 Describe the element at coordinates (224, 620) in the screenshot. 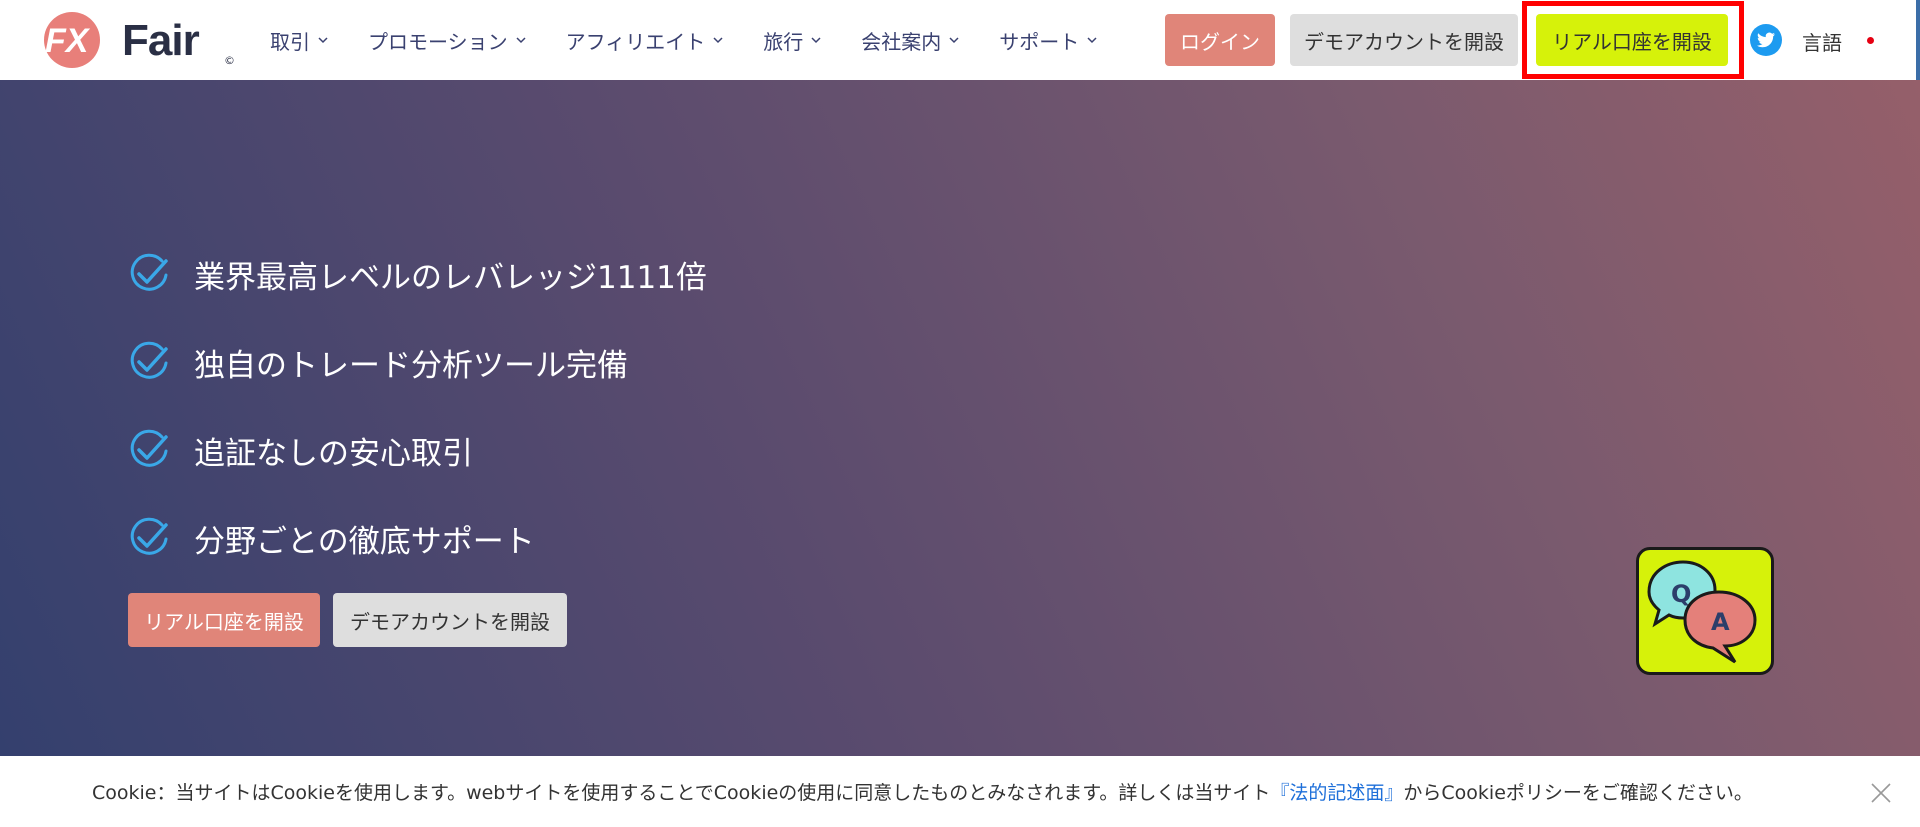

I see `hero-open-real-account-button: リアル口座を開設` at that location.